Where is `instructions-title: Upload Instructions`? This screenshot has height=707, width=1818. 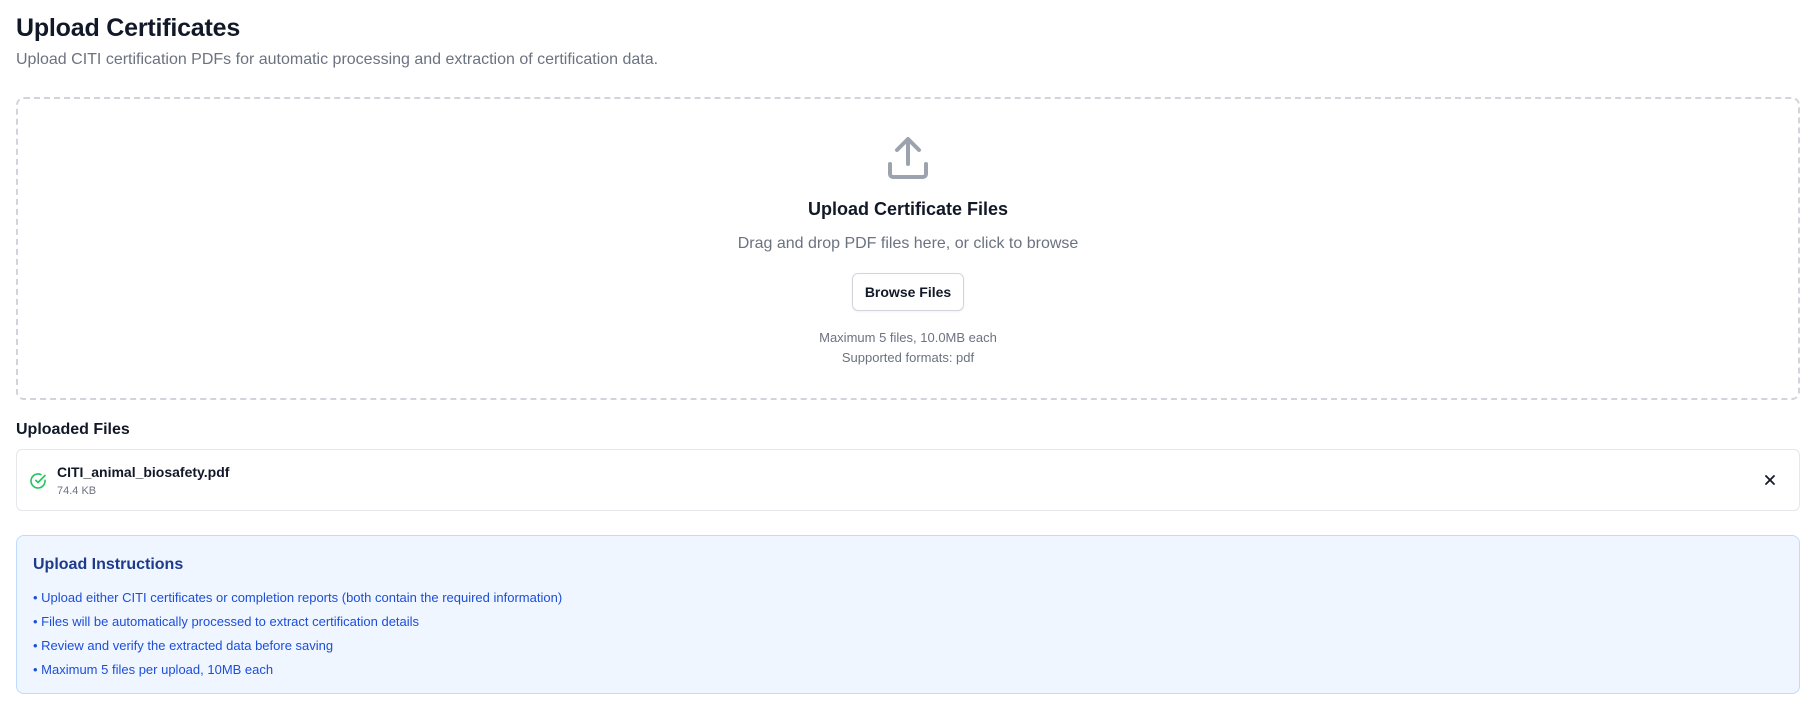
instructions-title: Upload Instructions is located at coordinates (108, 564).